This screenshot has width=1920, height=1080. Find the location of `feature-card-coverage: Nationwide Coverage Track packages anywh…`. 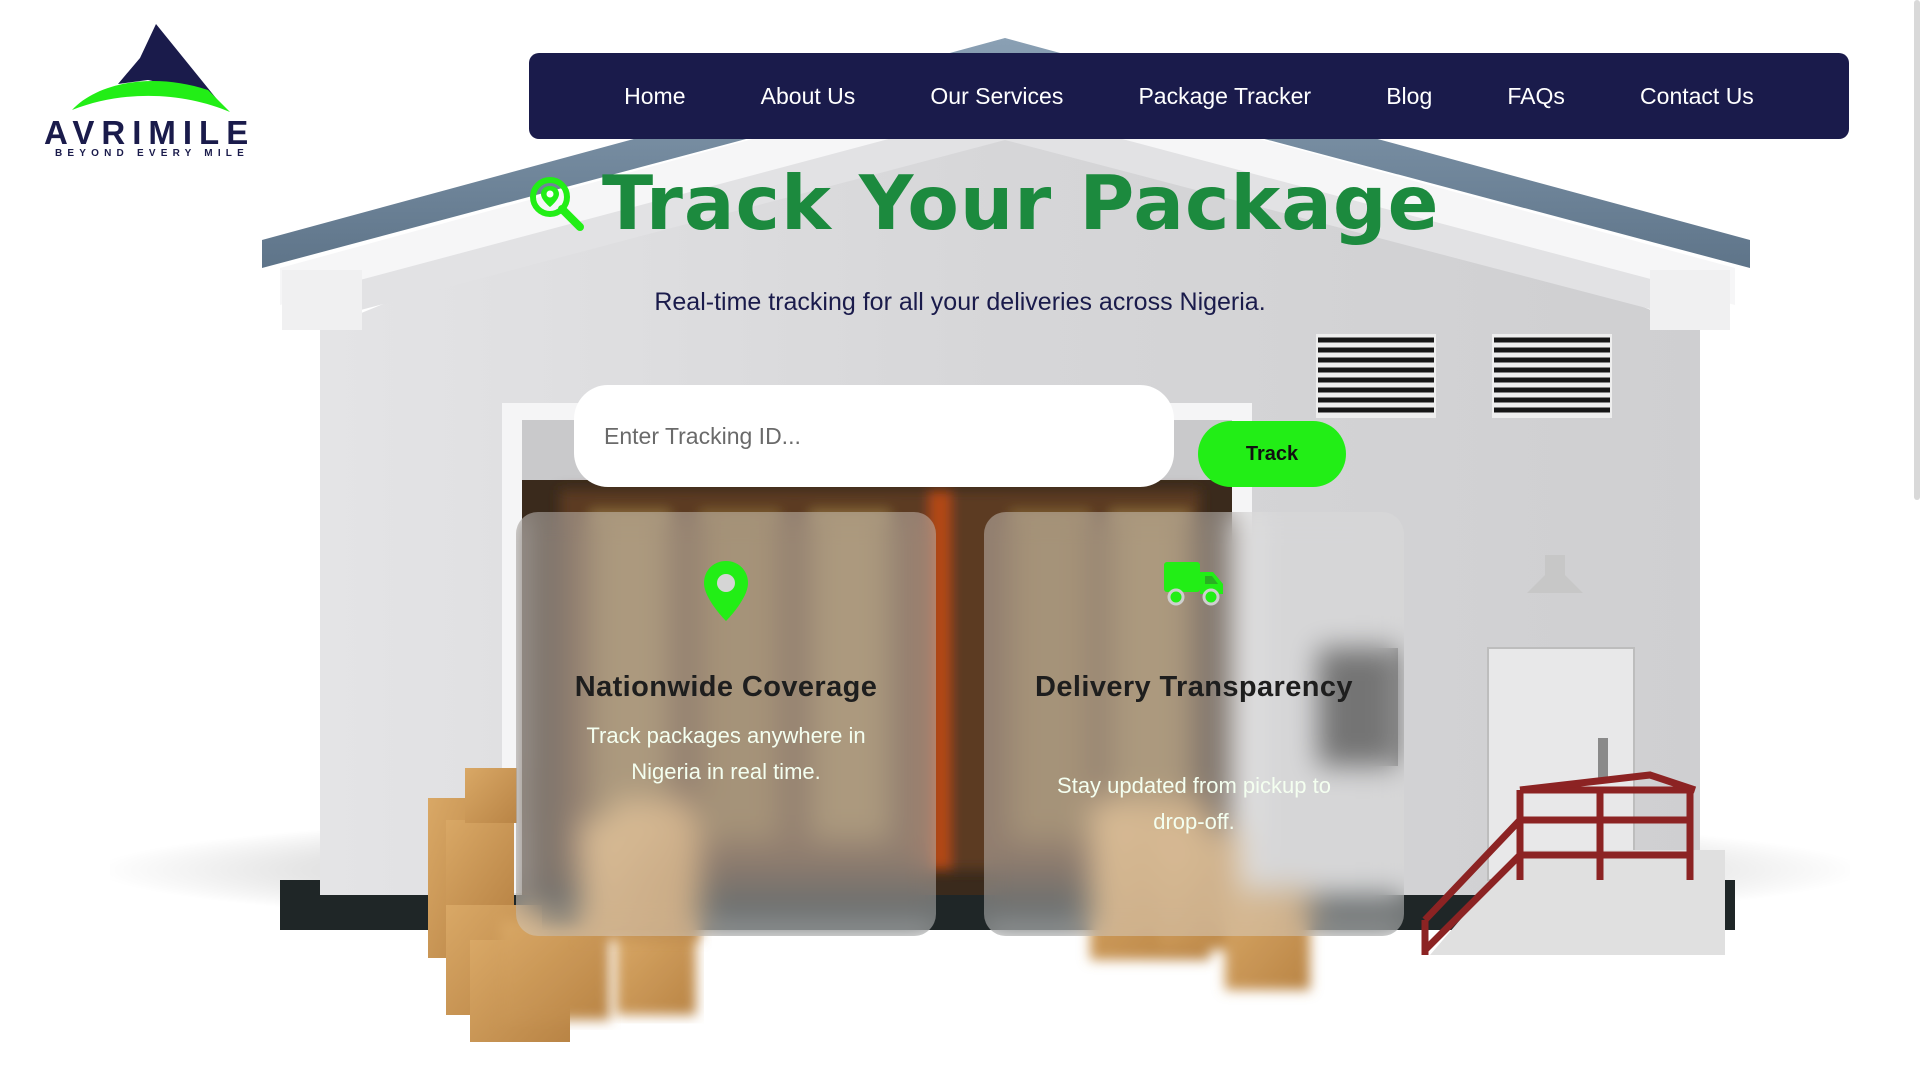

feature-card-coverage: Nationwide Coverage Track packages anywh… is located at coordinates (726, 724).